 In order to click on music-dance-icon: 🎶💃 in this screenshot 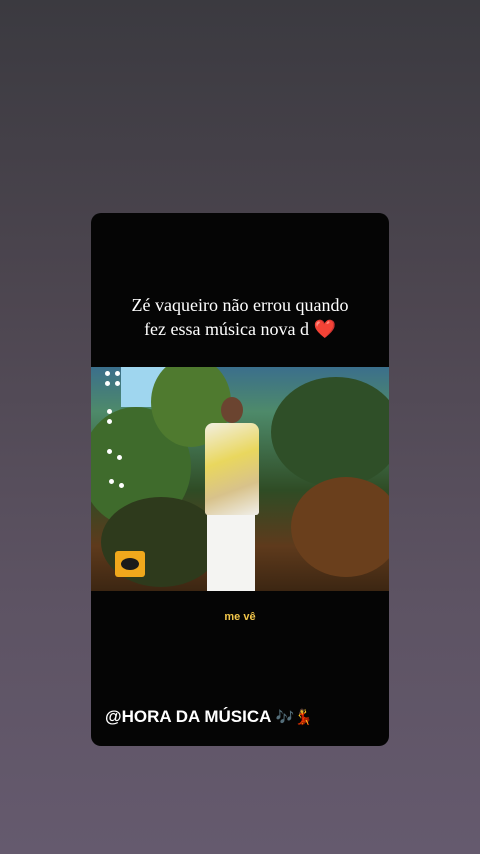, I will do `click(294, 717)`.